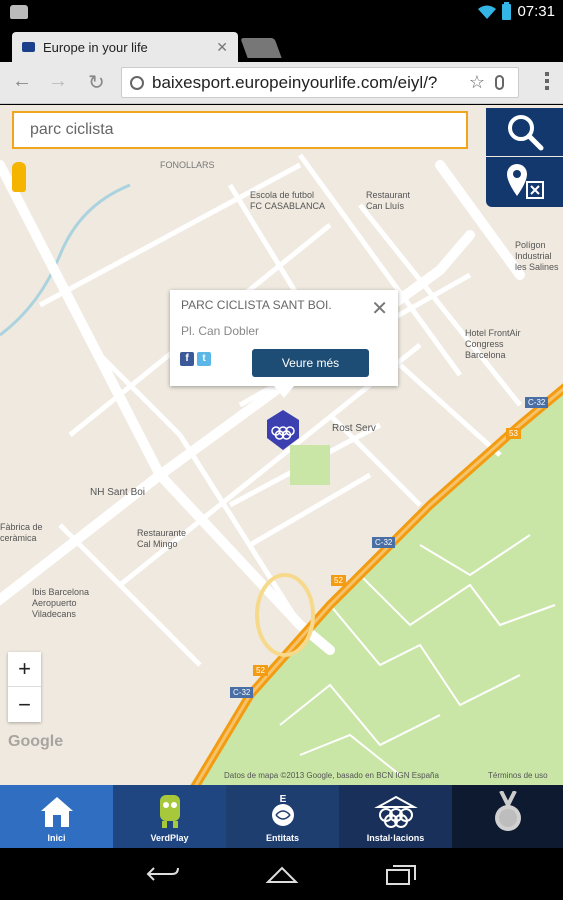 The height and width of the screenshot is (900, 563). Describe the element at coordinates (58, 81) in the screenshot. I see `forward-arrow-icon: →` at that location.